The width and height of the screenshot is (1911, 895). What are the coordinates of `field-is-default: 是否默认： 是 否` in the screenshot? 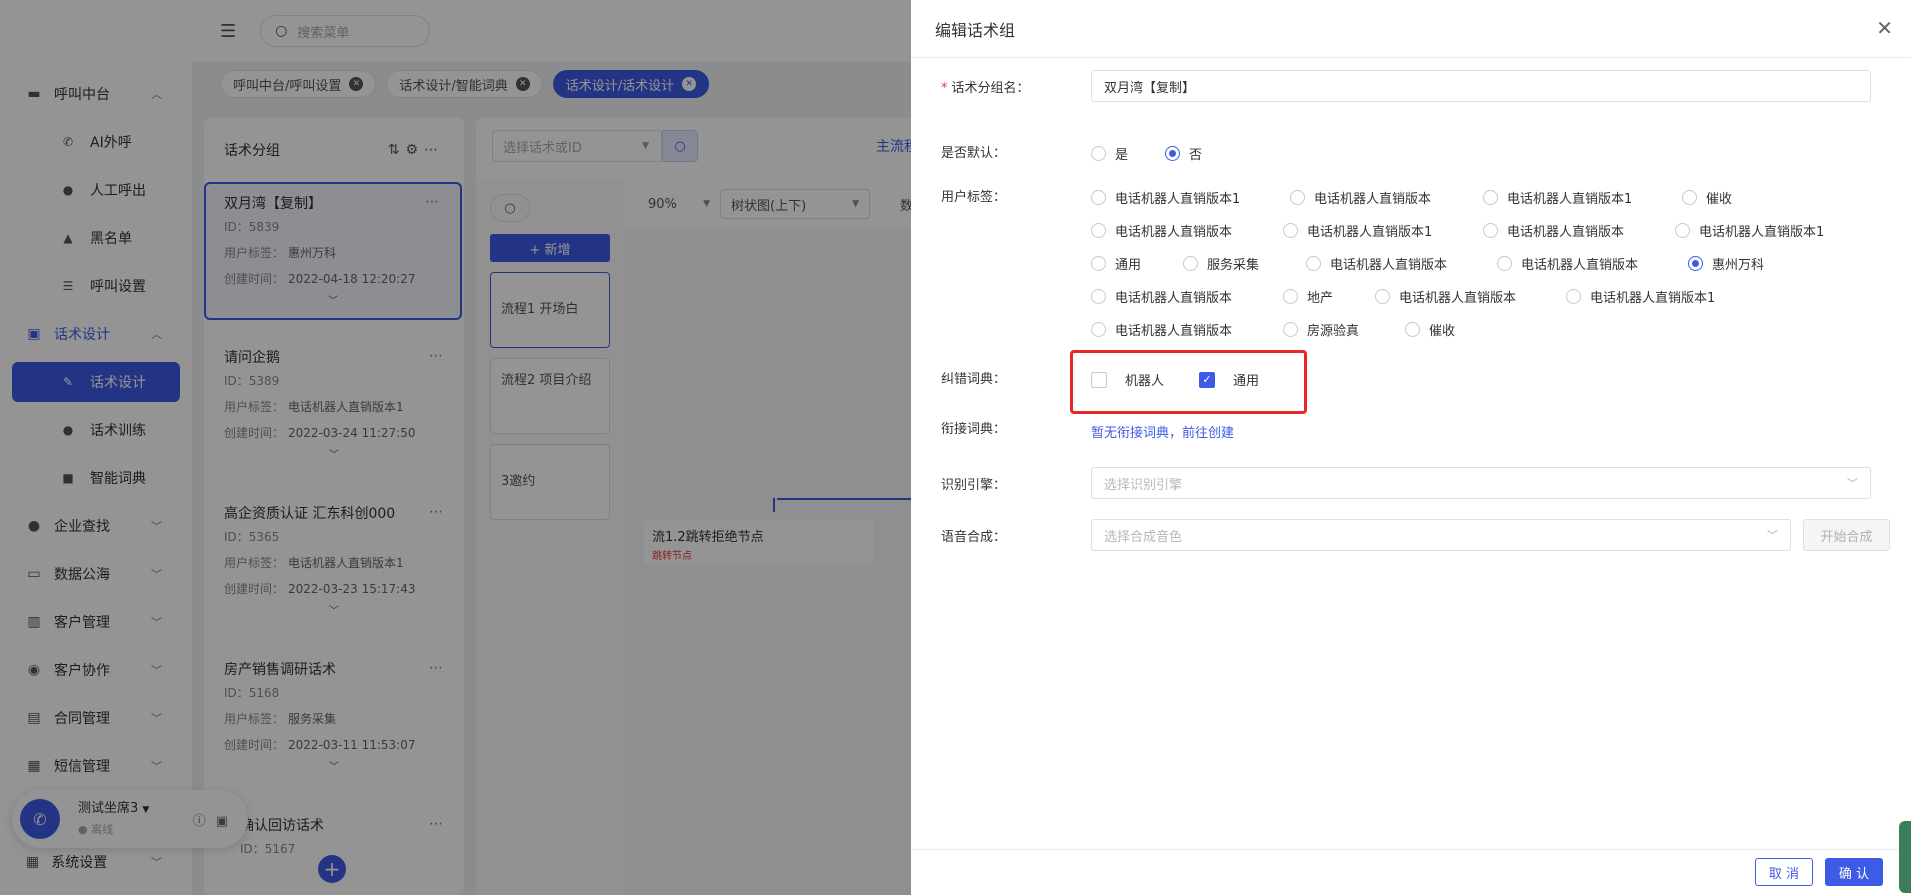 It's located at (1411, 160).